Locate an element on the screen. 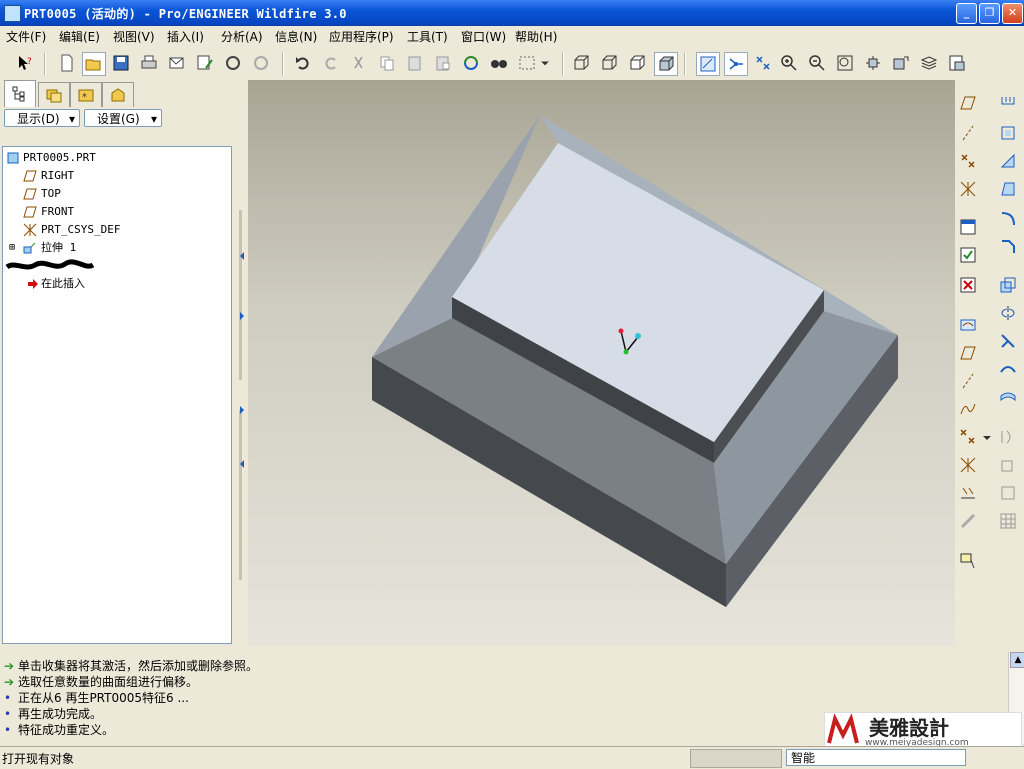 The height and width of the screenshot is (769, 1024). datum-planes-display-icon is located at coordinates (708, 64).